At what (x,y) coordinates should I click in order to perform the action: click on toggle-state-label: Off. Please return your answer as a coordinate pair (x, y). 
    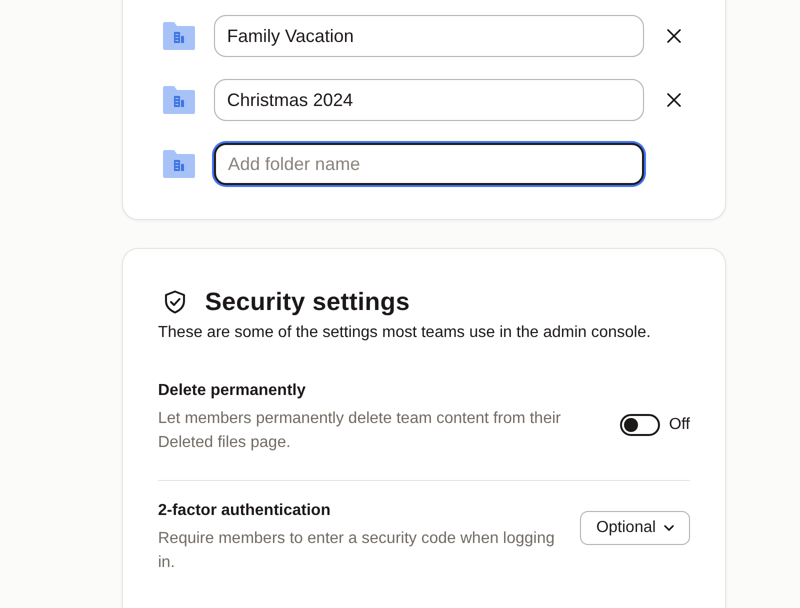
    Looking at the image, I should click on (679, 425).